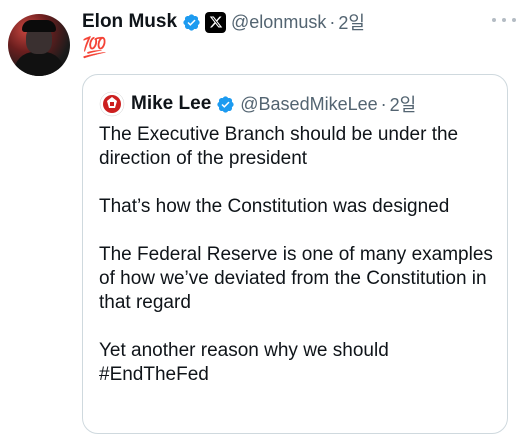 The image size is (530, 434). What do you see at coordinates (39, 26) in the screenshot?
I see `avatar-cap` at bounding box center [39, 26].